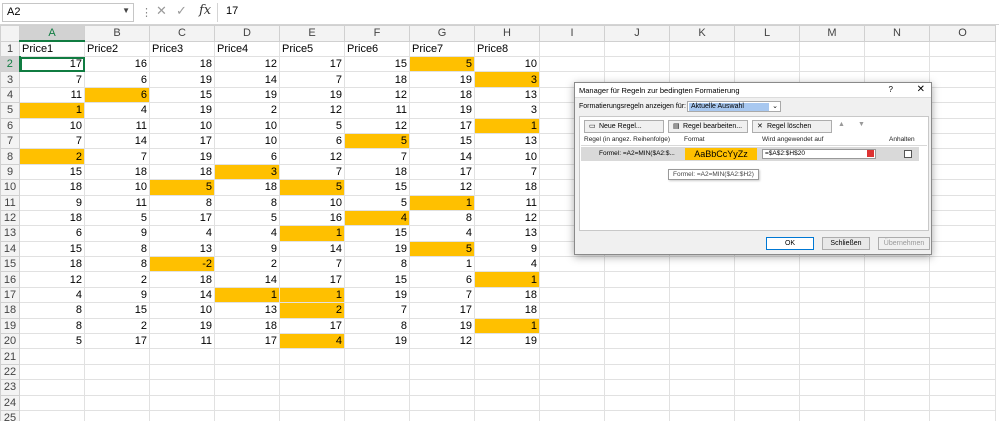 This screenshot has width=999, height=421. Describe the element at coordinates (247, 79) in the screenshot. I see `cell-d3: 14` at that location.